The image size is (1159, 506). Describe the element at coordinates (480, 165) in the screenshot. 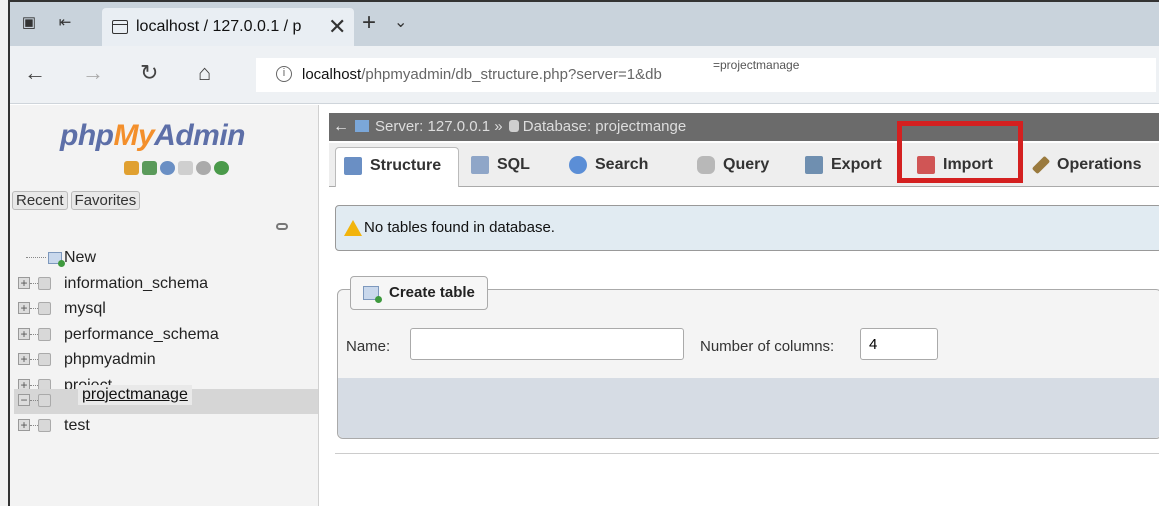

I see `sql-icon` at that location.